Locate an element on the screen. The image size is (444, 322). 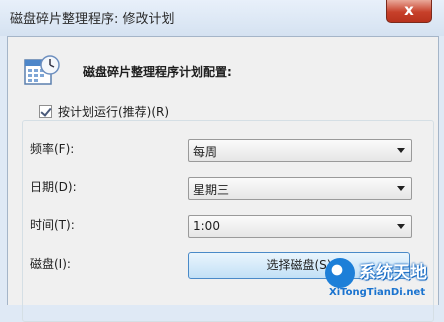
disks-label: 磁盘(I): is located at coordinates (50, 264).